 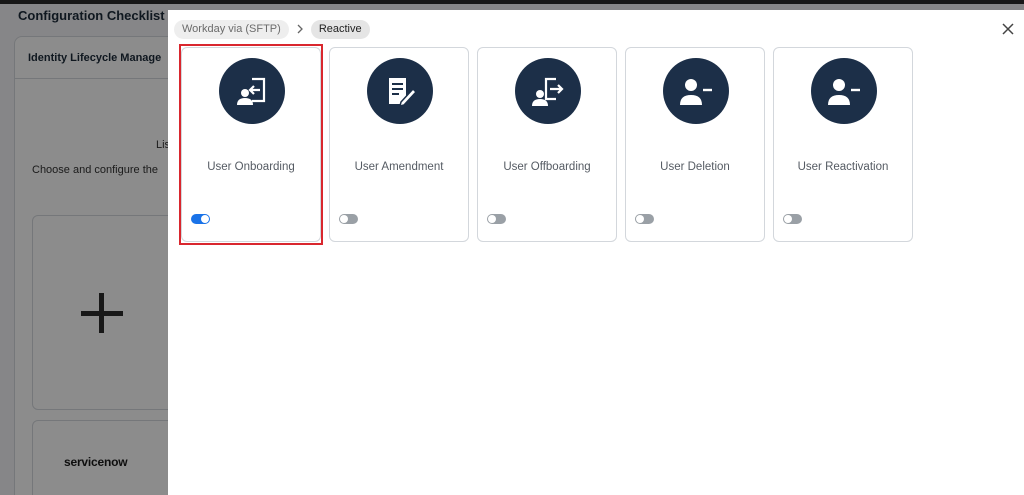 What do you see at coordinates (844, 91) in the screenshot?
I see `user-reactivation-icon` at bounding box center [844, 91].